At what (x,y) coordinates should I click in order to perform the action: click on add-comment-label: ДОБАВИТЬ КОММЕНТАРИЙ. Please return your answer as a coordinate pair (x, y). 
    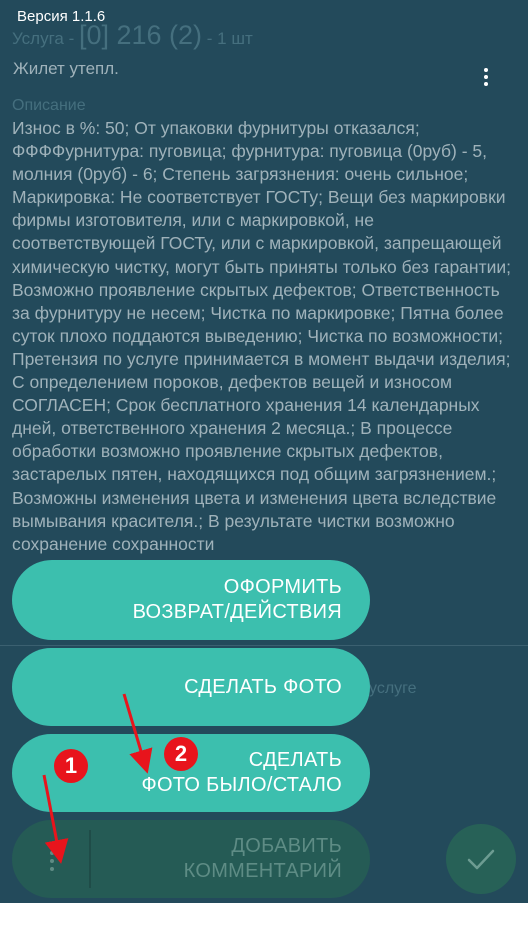
    Looking at the image, I should click on (262, 858).